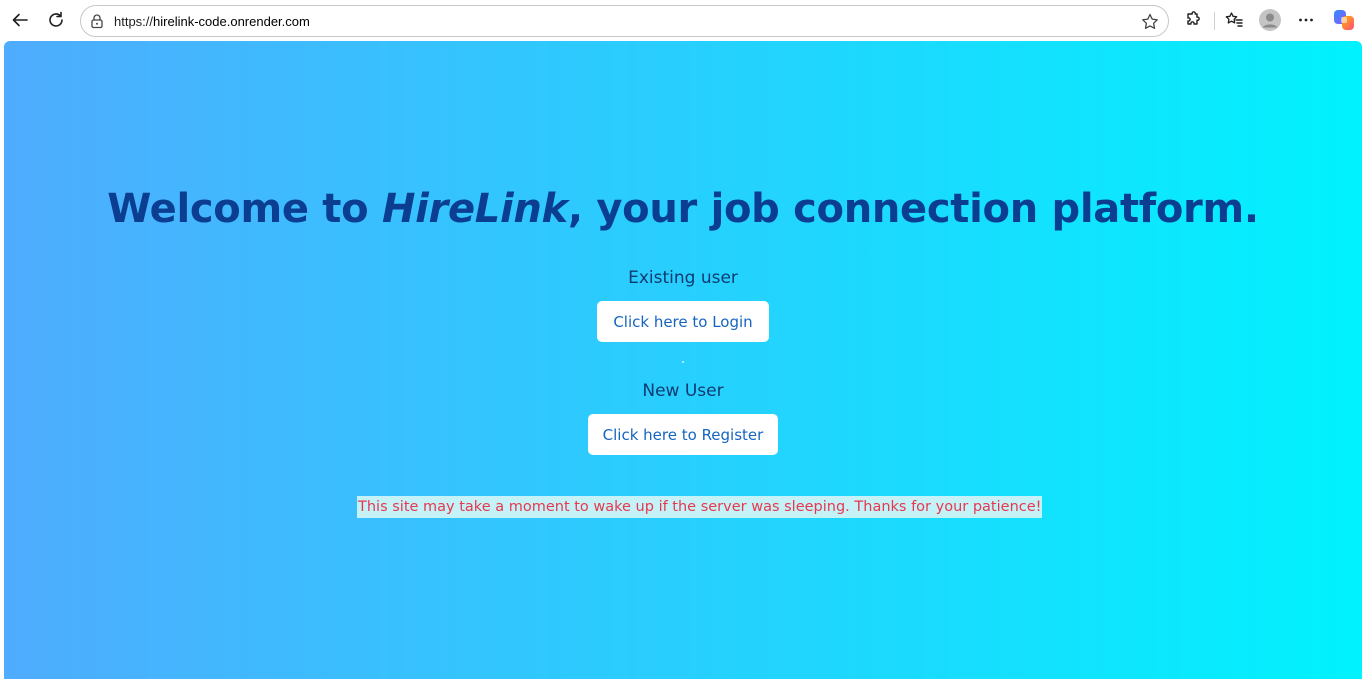  I want to click on copilot-icon, so click(1344, 20).